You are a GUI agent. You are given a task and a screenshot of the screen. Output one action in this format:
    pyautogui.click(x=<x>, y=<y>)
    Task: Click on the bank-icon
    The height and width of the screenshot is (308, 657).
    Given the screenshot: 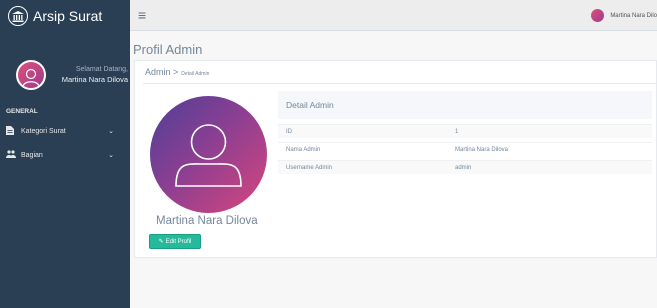 What is the action you would take?
    pyautogui.click(x=18, y=16)
    